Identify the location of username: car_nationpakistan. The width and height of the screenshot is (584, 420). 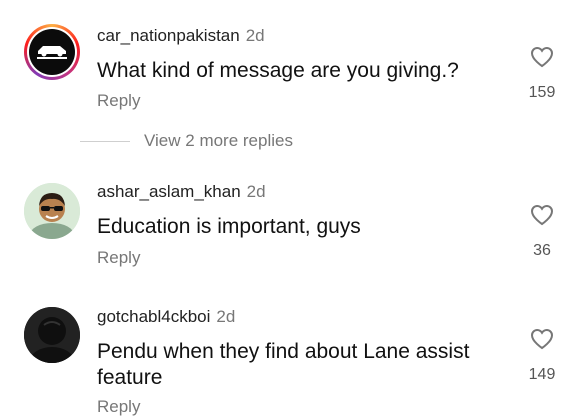
(168, 35).